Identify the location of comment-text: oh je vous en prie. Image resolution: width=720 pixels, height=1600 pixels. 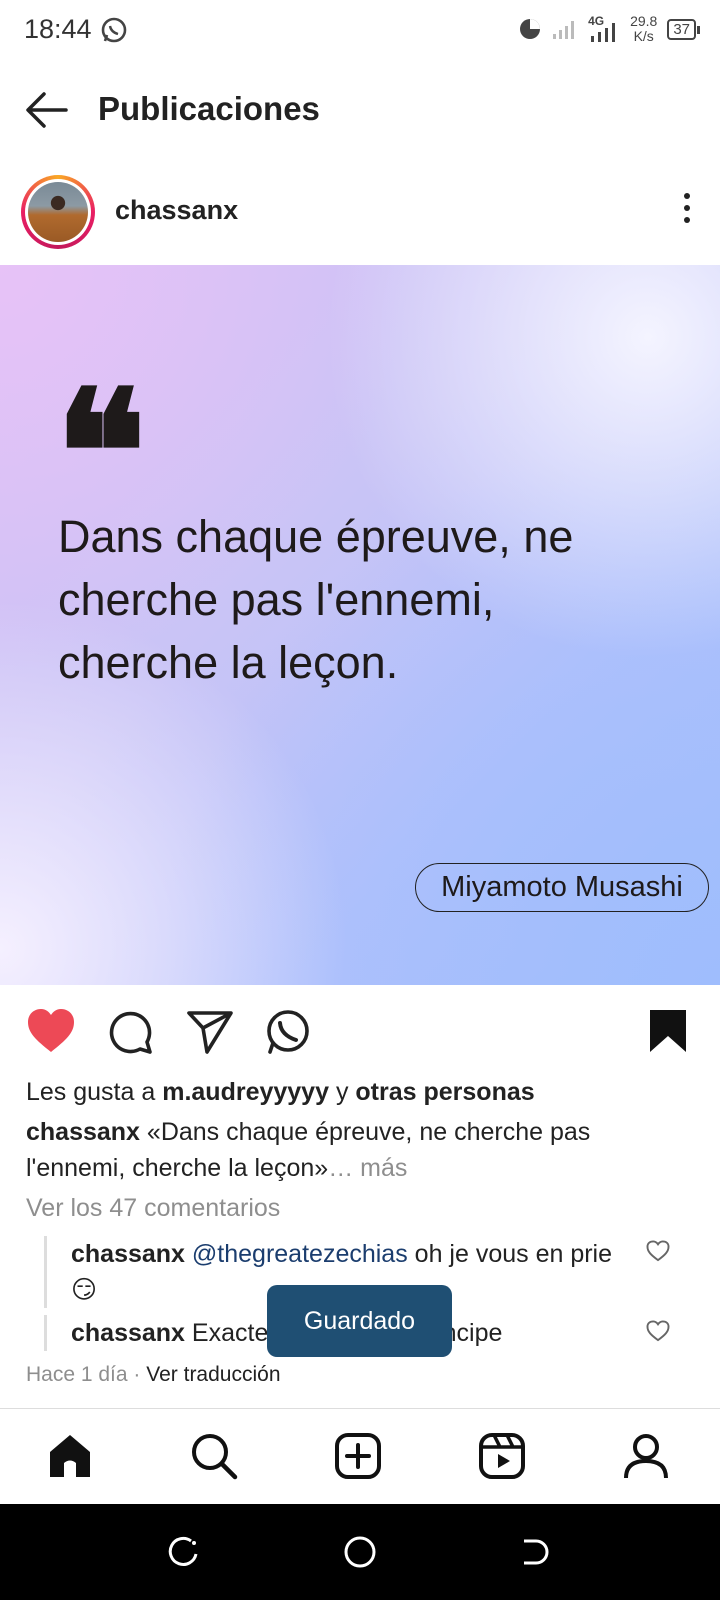
(510, 1254).